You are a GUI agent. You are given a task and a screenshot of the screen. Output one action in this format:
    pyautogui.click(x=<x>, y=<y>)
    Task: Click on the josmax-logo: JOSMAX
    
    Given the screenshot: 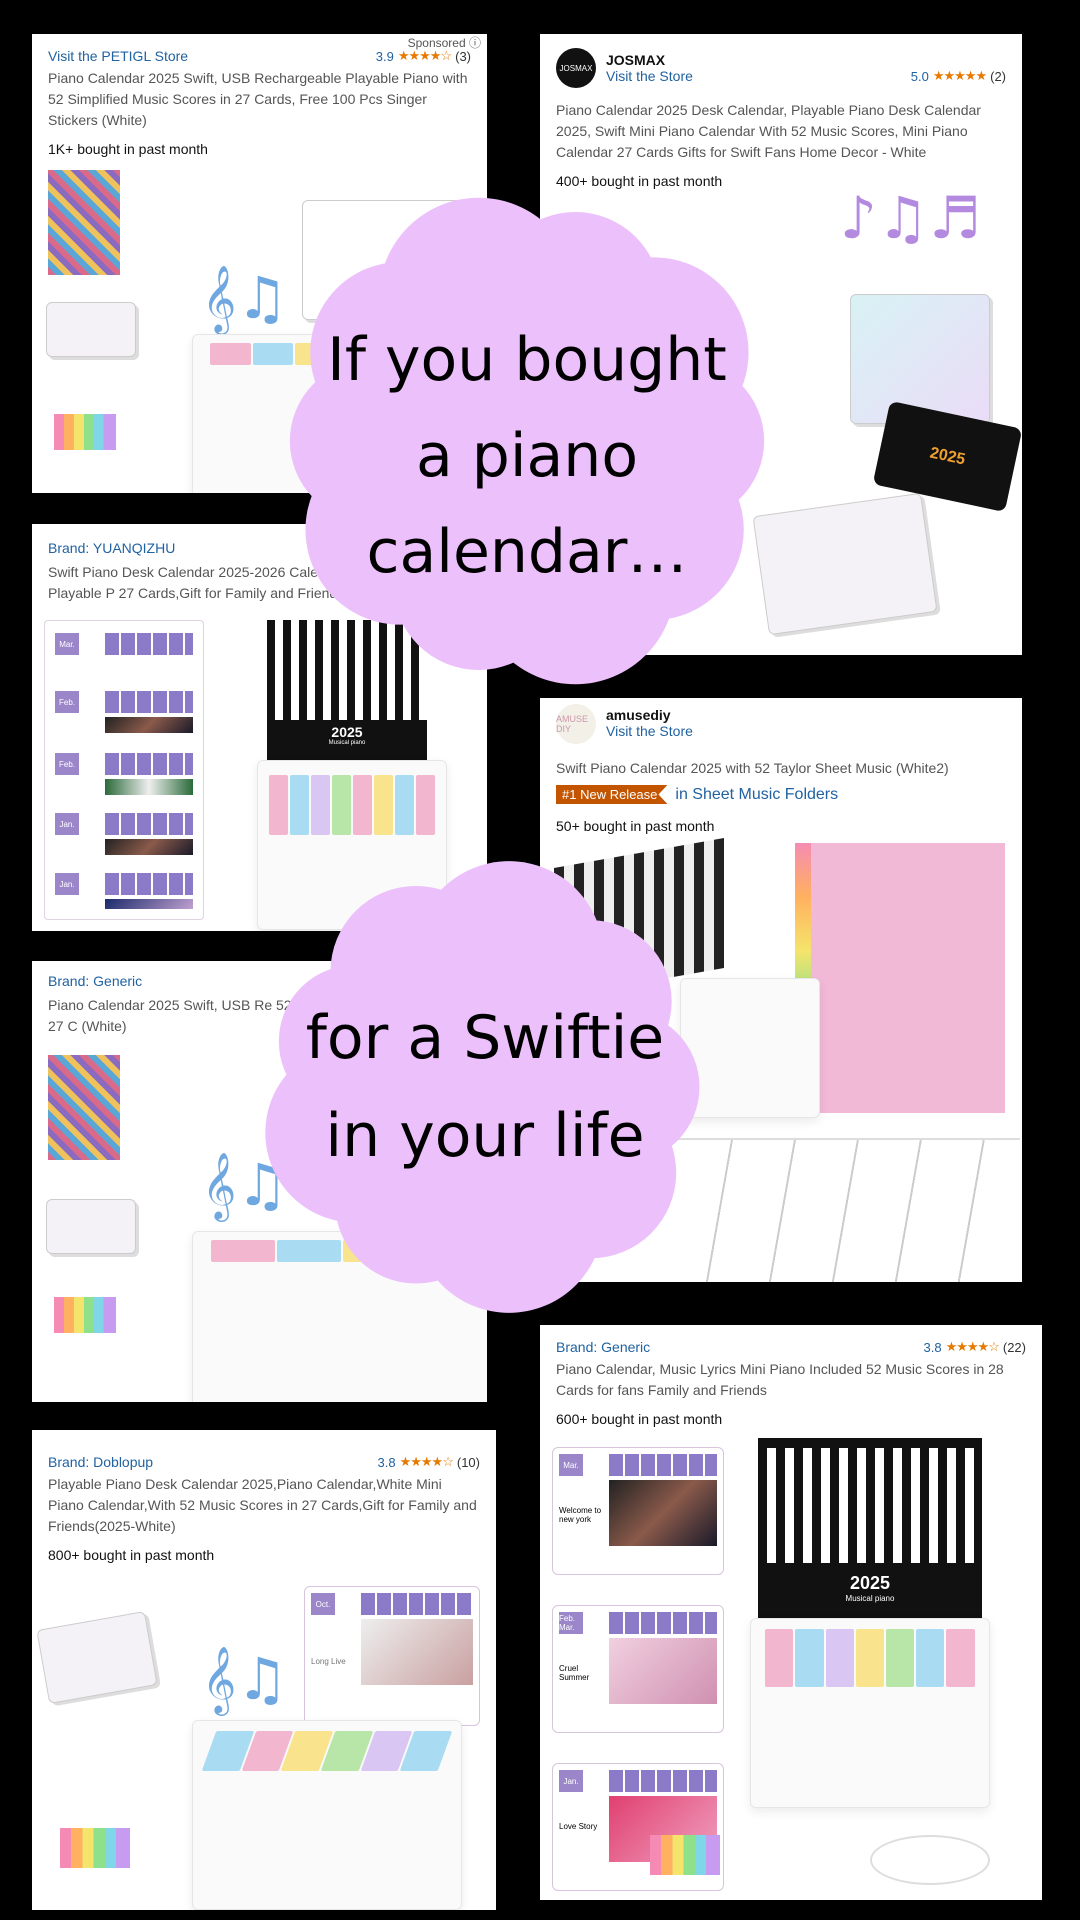 What is the action you would take?
    pyautogui.click(x=576, y=68)
    